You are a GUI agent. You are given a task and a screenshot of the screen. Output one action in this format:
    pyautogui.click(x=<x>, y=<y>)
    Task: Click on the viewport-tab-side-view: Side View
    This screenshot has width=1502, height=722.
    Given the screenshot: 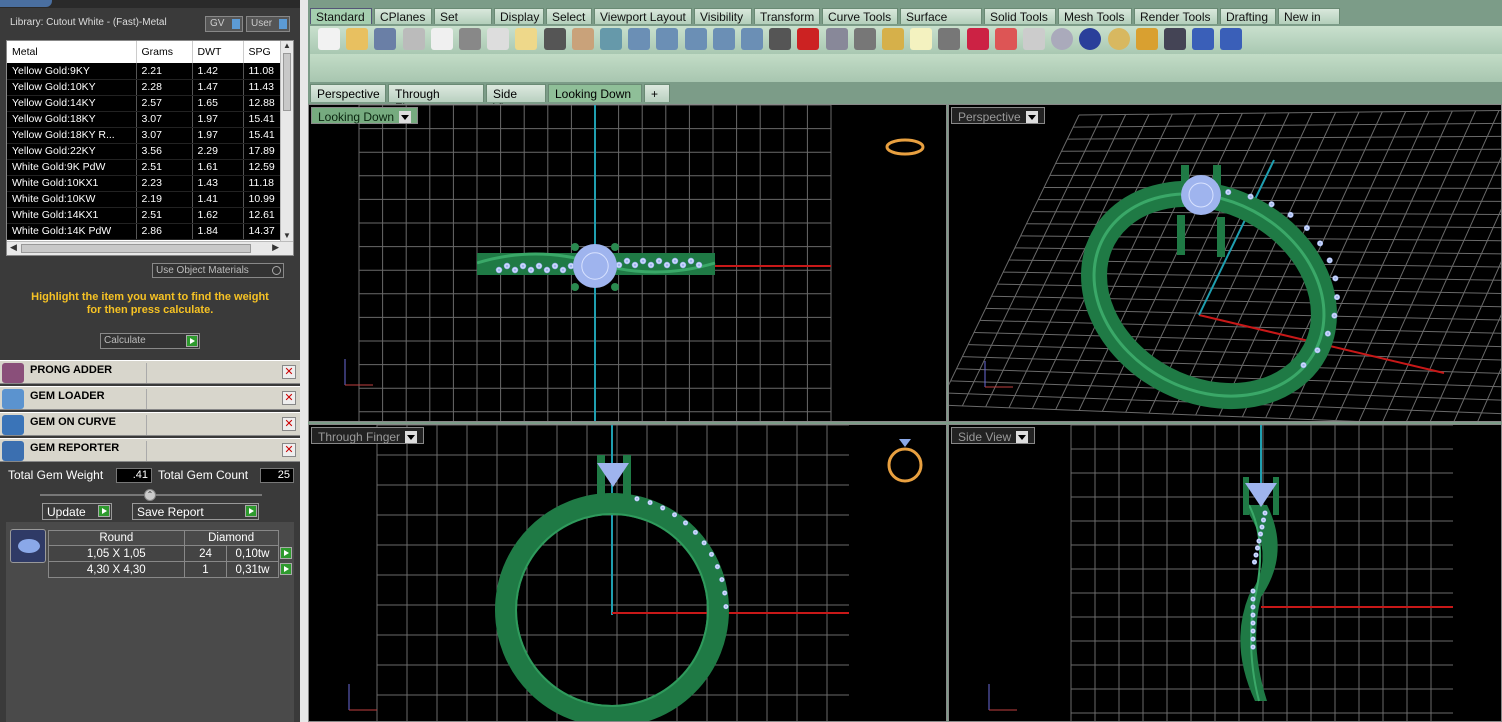 What is the action you would take?
    pyautogui.click(x=516, y=99)
    